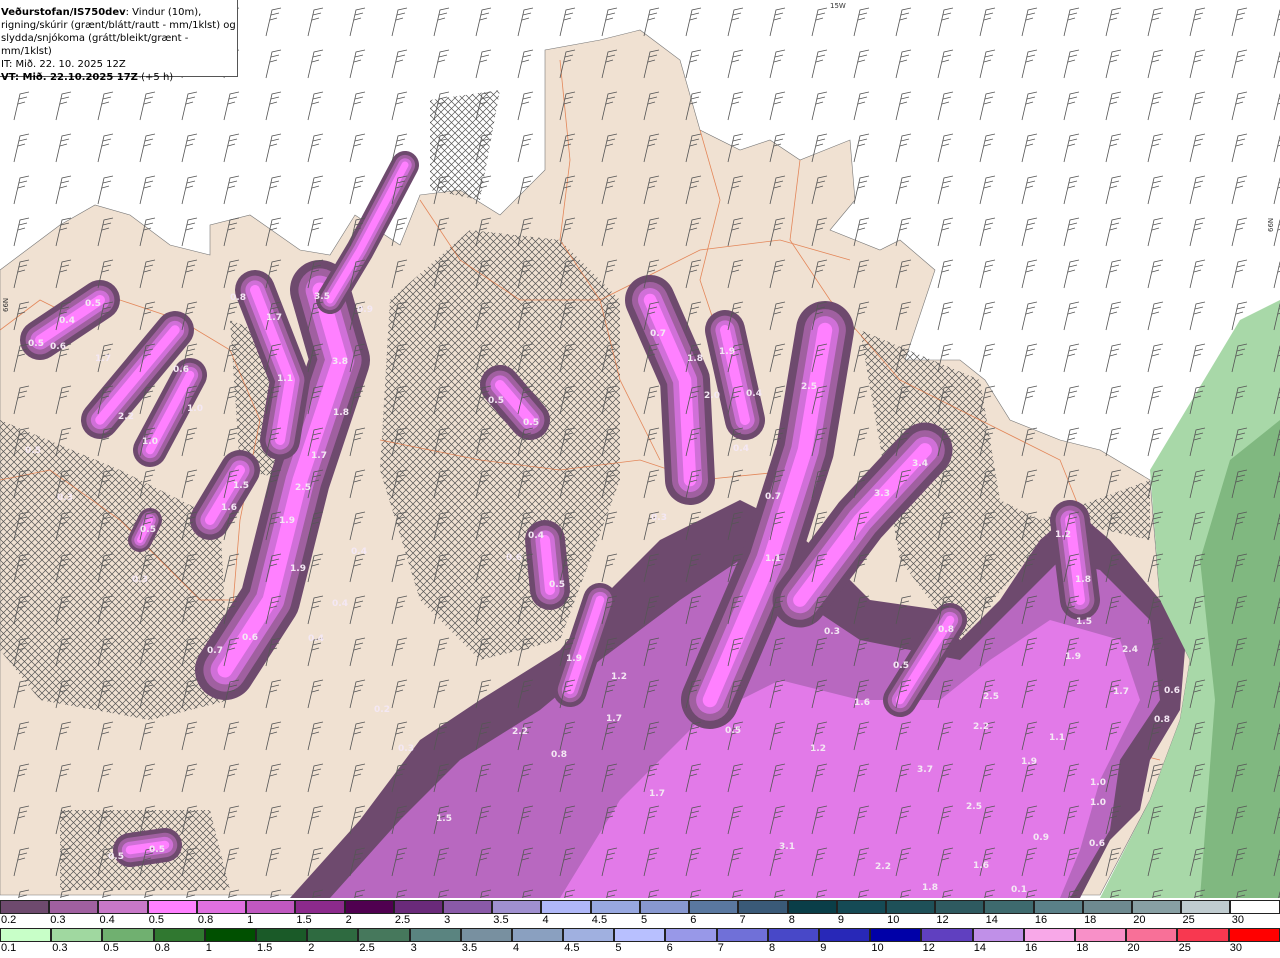 This screenshot has height=958, width=1280. Describe the element at coordinates (572, 948) in the screenshot. I see `legend-label: 4.5` at that location.